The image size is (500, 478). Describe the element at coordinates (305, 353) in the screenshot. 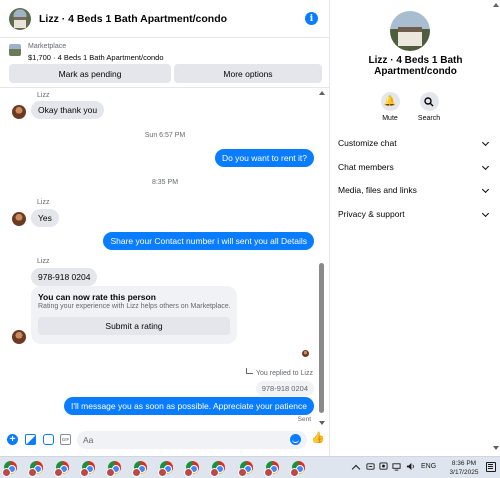

I see `seen-indicator-avatar` at that location.